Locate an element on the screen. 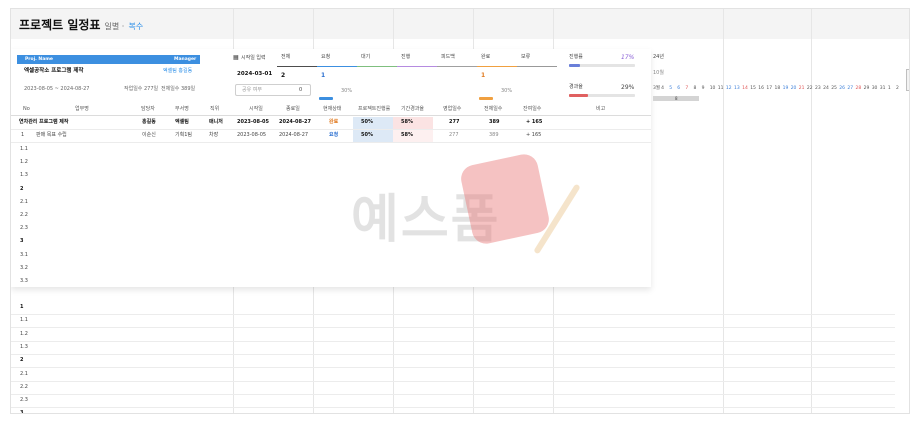 This screenshot has width=922, height=425. calendar-day: 31 is located at coordinates (882, 88).